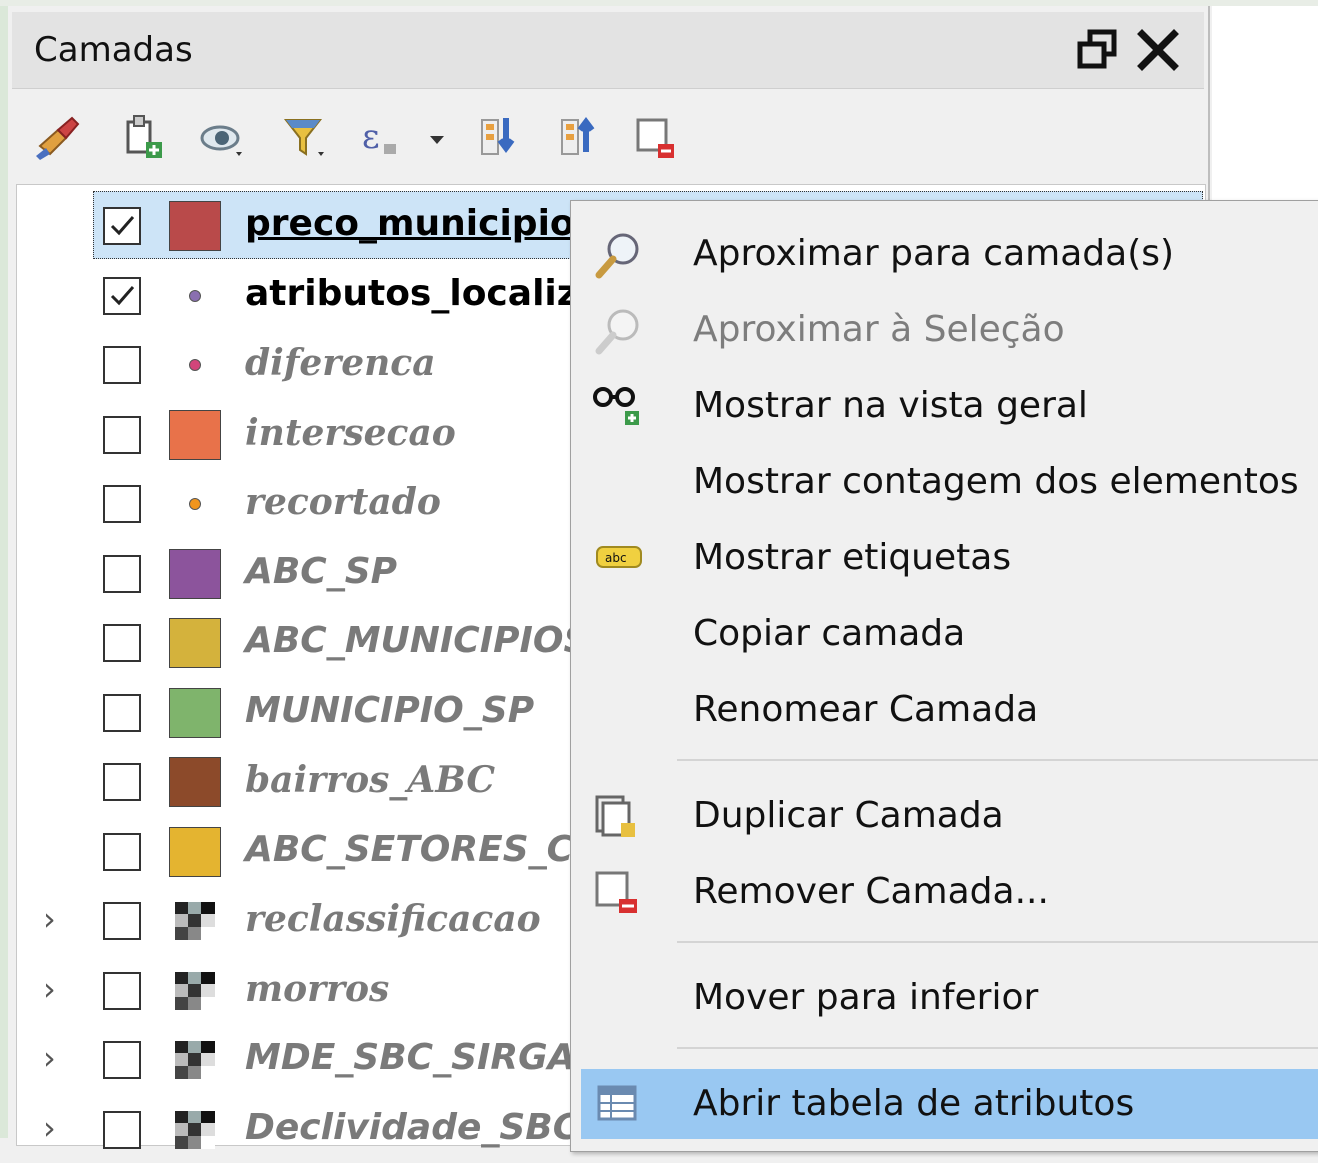  I want to click on zoom-to-selection-icon, so click(619, 331).